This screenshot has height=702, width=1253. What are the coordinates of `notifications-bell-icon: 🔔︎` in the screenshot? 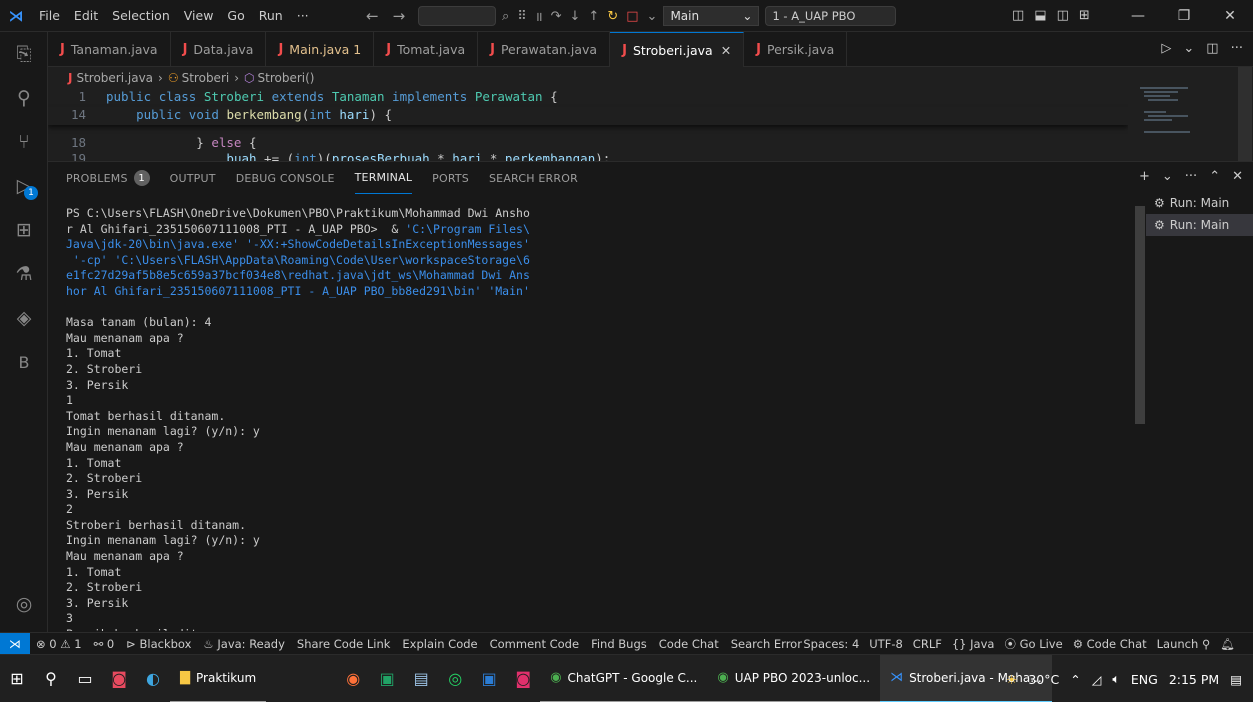 It's located at (1227, 644).